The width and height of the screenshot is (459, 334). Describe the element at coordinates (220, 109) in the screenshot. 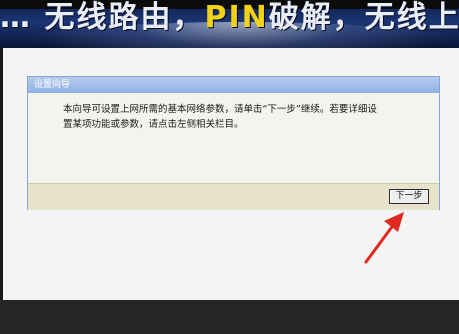

I see `panel-message-line1: 本向导可设置上网所需的基本网络参数，请单击“下一步”继续。若要详细设` at that location.